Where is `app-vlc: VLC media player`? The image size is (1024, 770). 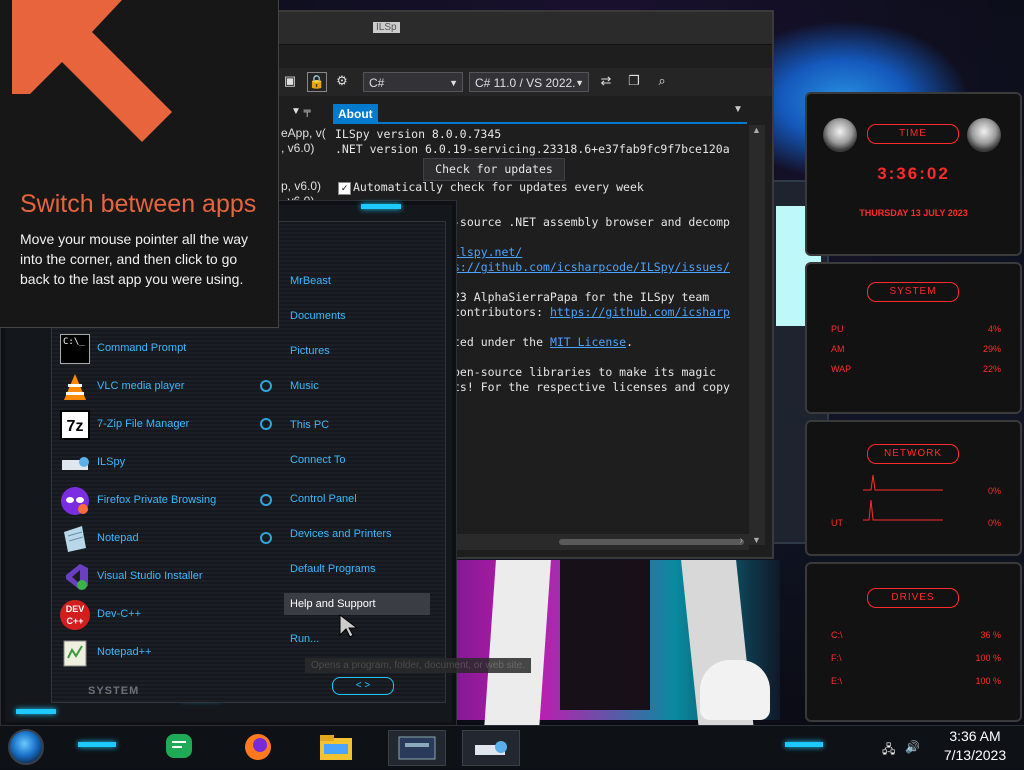 app-vlc: VLC media player is located at coordinates (175, 388).